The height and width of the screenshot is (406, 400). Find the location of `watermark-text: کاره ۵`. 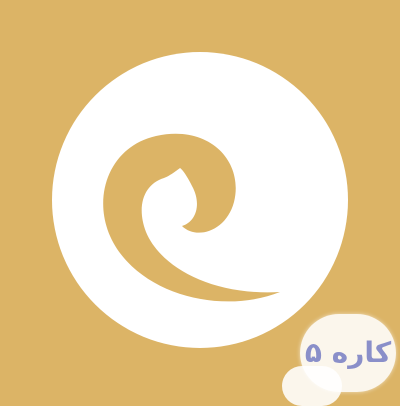

watermark-text: کاره ۵ is located at coordinates (348, 352).